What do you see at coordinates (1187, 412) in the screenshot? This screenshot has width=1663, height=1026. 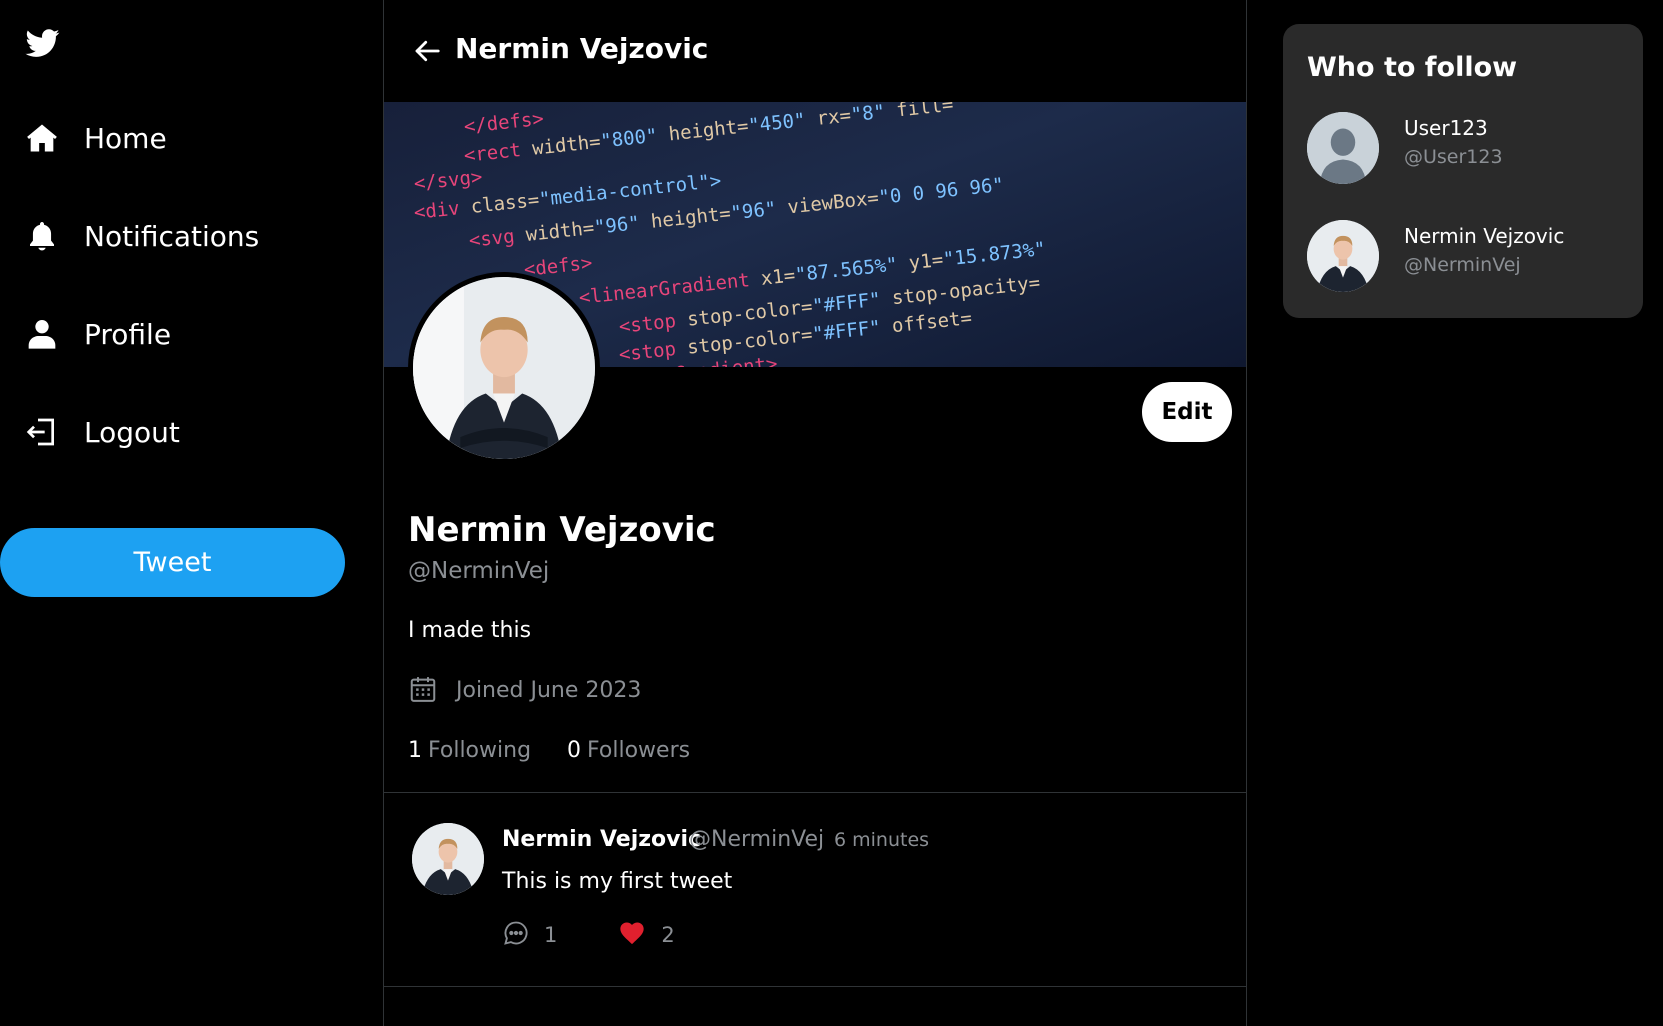 I see `edit-profile-button: Edit` at bounding box center [1187, 412].